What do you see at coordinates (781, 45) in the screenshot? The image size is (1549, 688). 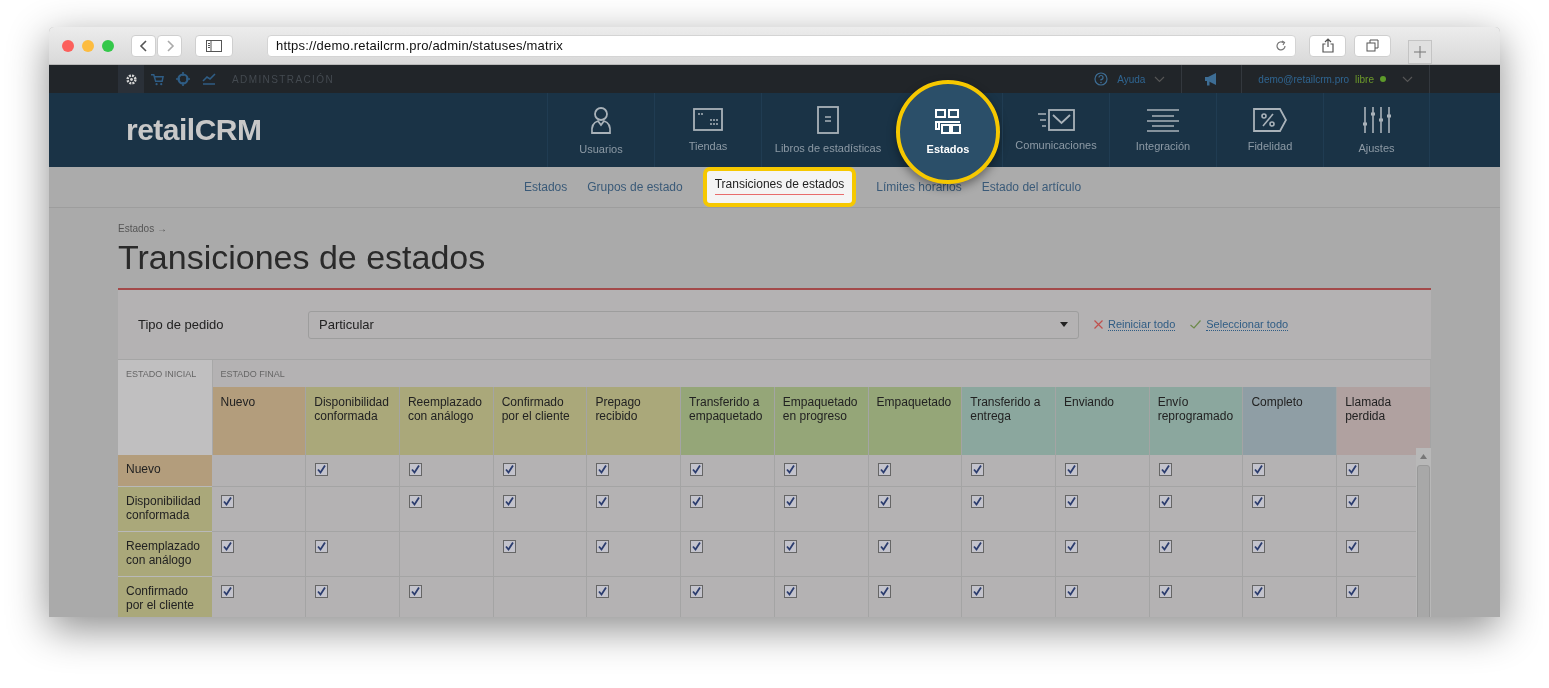 I see `address-bar: https://demo.retailcrm.pro/admin/statuses/matrix` at bounding box center [781, 45].